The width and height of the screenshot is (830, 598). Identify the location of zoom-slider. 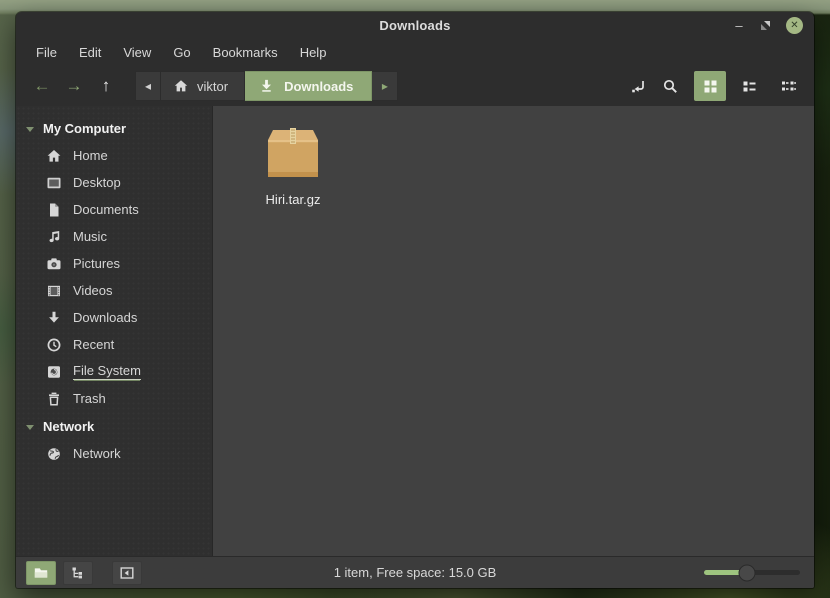
(754, 572).